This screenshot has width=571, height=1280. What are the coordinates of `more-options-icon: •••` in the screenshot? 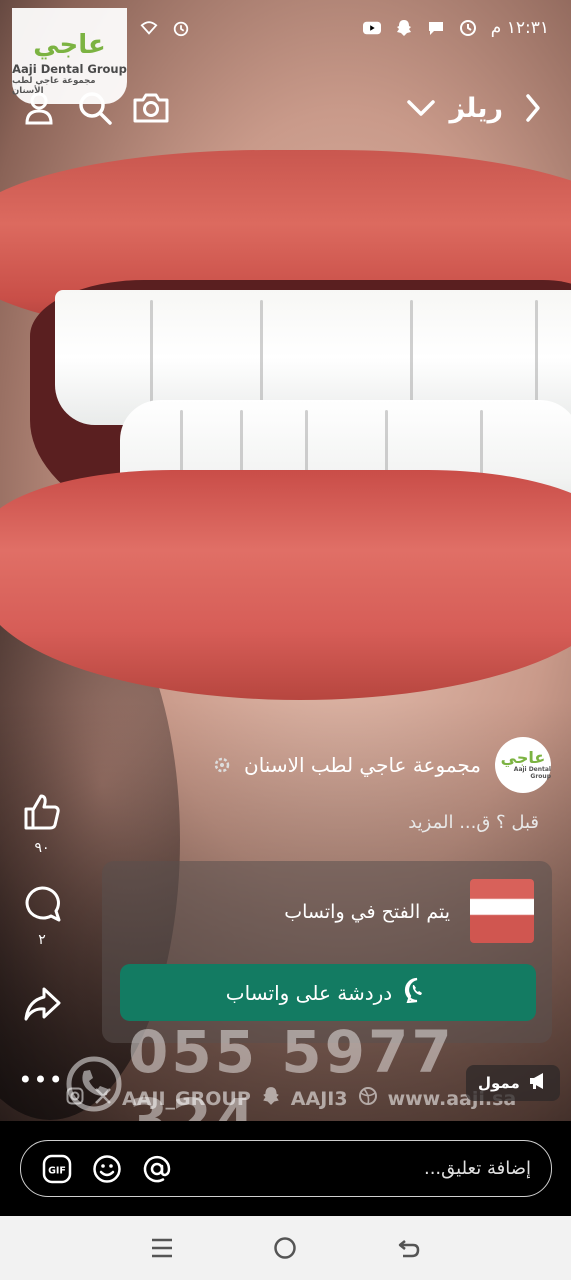 It's located at (40, 1080).